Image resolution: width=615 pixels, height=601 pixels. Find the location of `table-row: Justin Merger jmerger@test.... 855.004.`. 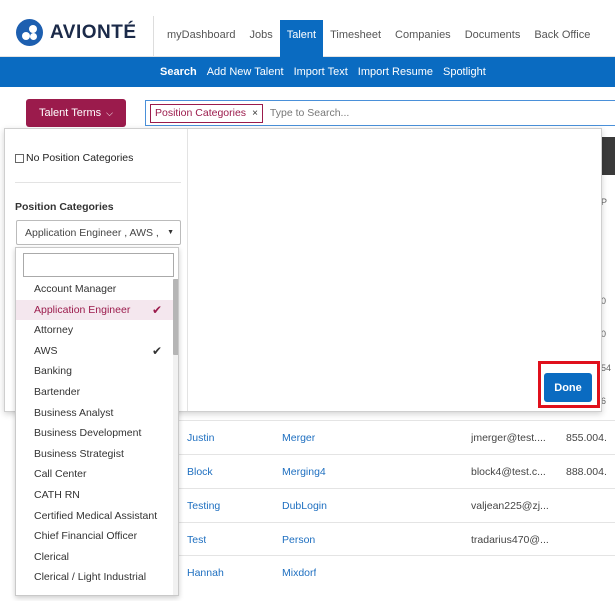

table-row: Justin Merger jmerger@test.... 855.004. is located at coordinates (392, 437).